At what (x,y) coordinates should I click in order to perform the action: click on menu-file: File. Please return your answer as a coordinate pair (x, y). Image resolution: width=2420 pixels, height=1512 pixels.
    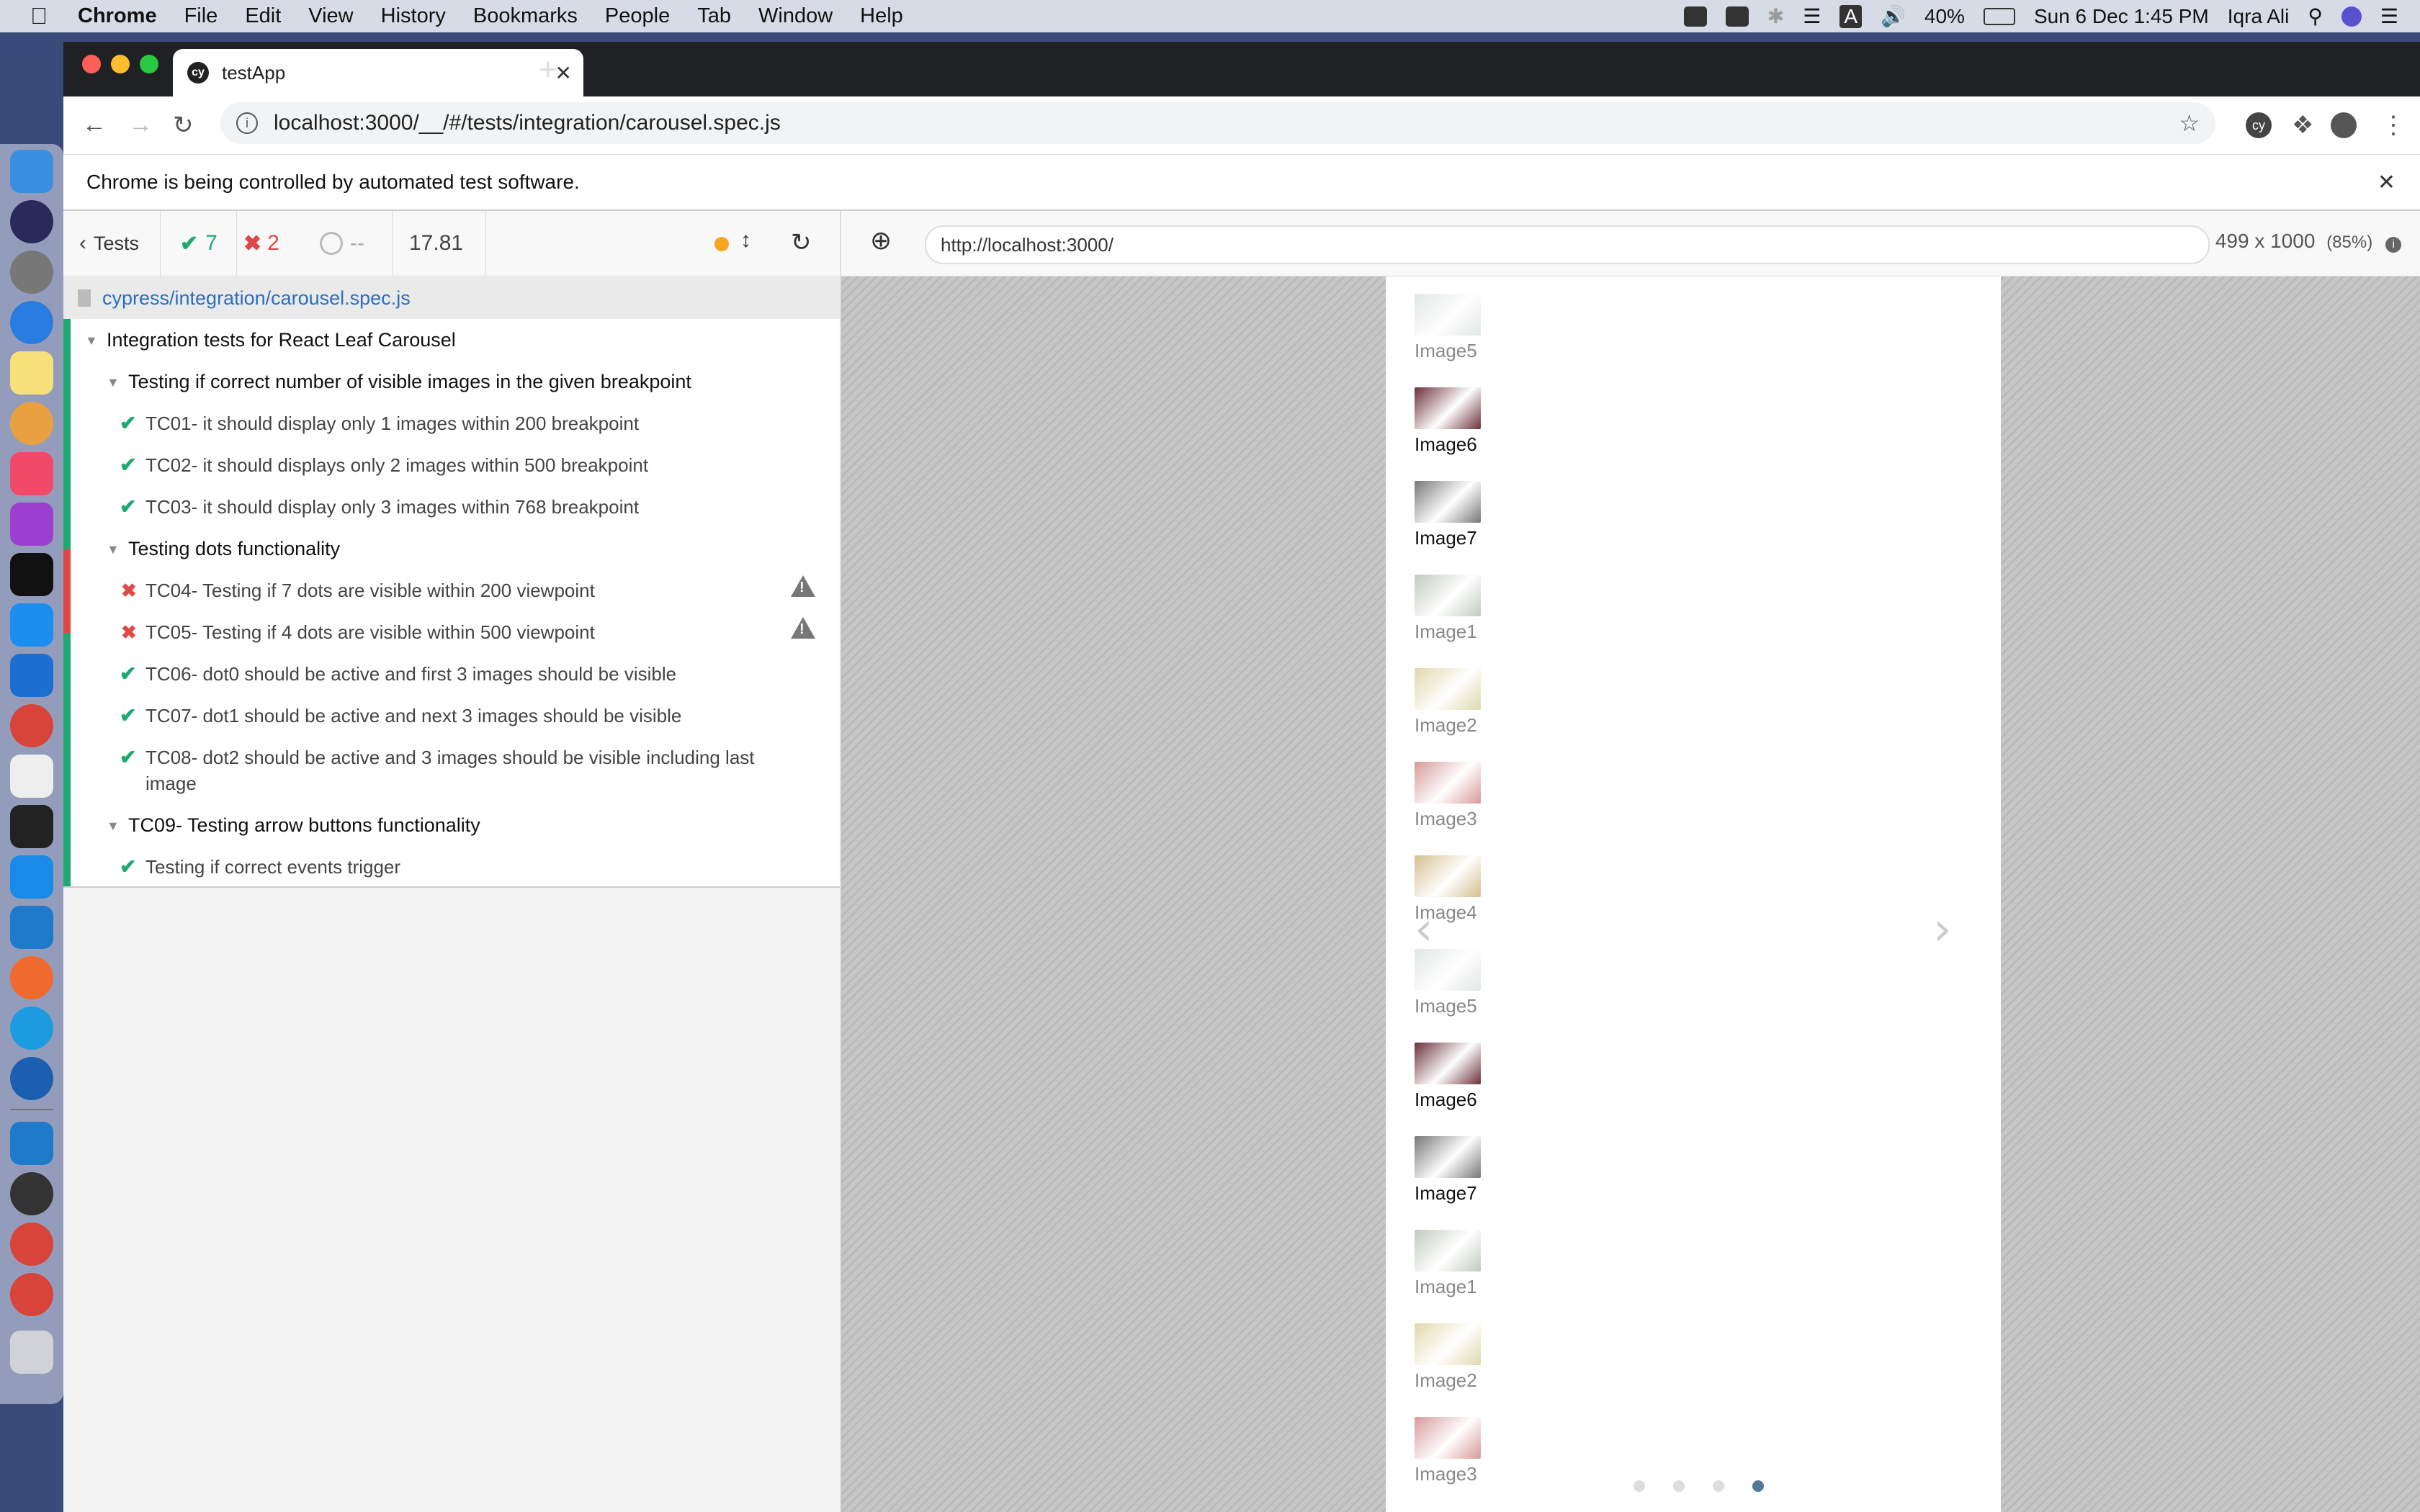
    Looking at the image, I should click on (201, 16).